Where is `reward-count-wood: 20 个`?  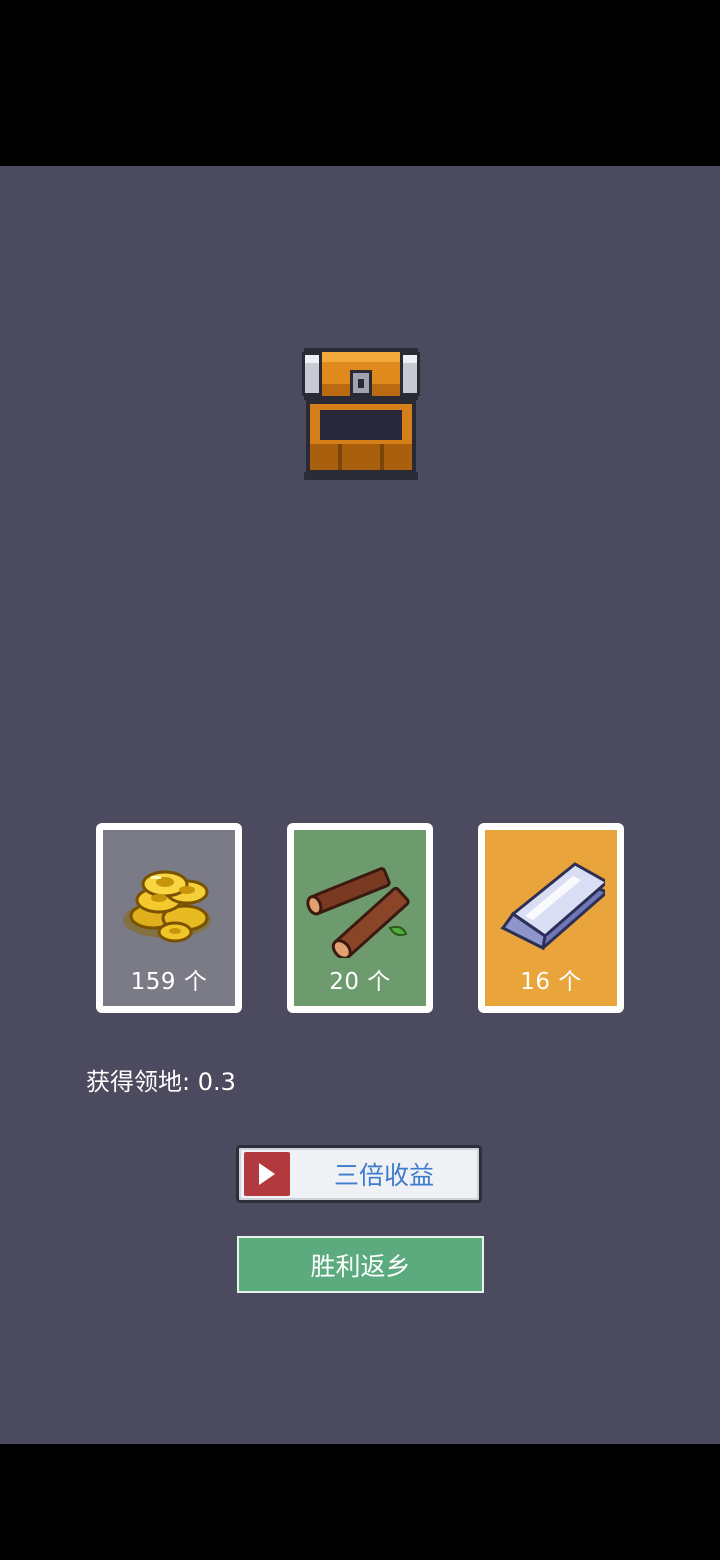 reward-count-wood: 20 个 is located at coordinates (360, 982).